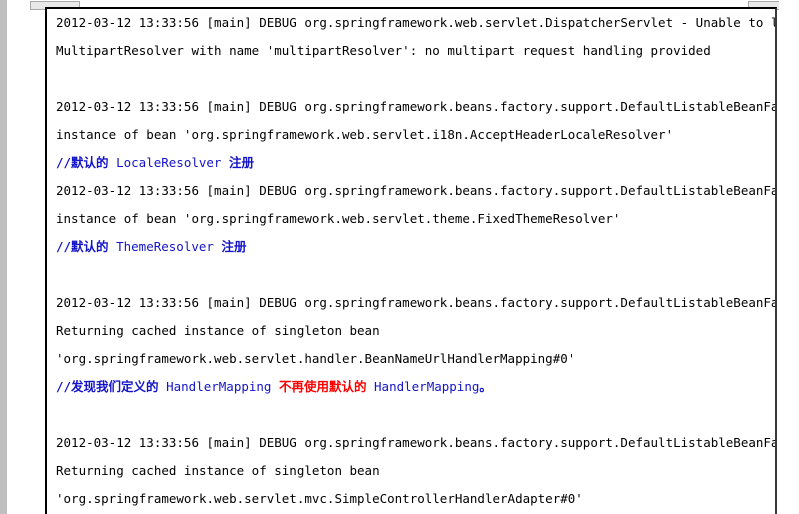 The image size is (799, 514). What do you see at coordinates (165, 246) in the screenshot?
I see `annotation-segment-code: ThemeResolver` at bounding box center [165, 246].